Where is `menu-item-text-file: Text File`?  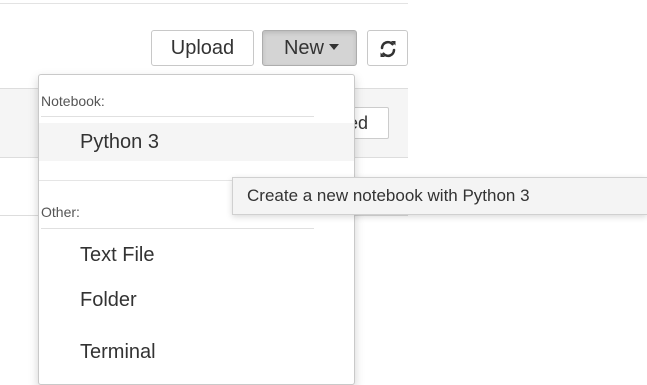
menu-item-text-file: Text File is located at coordinates (196, 255).